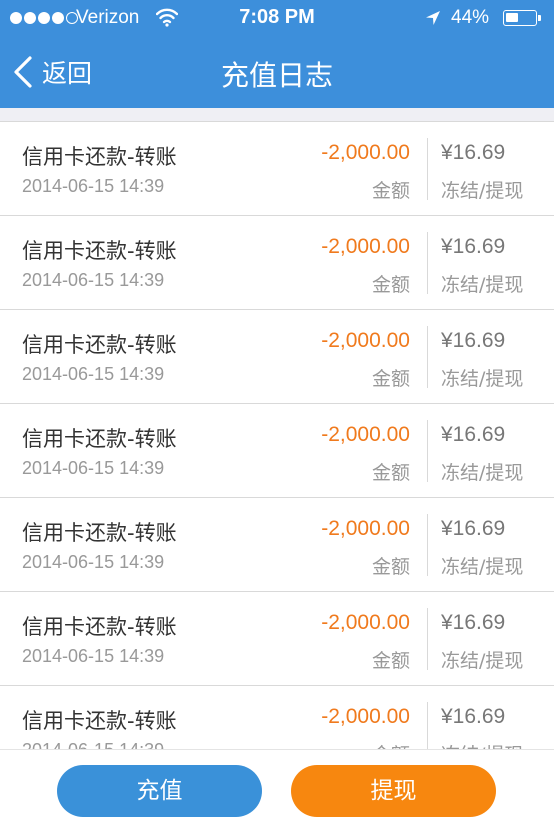 The width and height of the screenshot is (554, 830). What do you see at coordinates (520, 18) in the screenshot?
I see `battery-icon` at bounding box center [520, 18].